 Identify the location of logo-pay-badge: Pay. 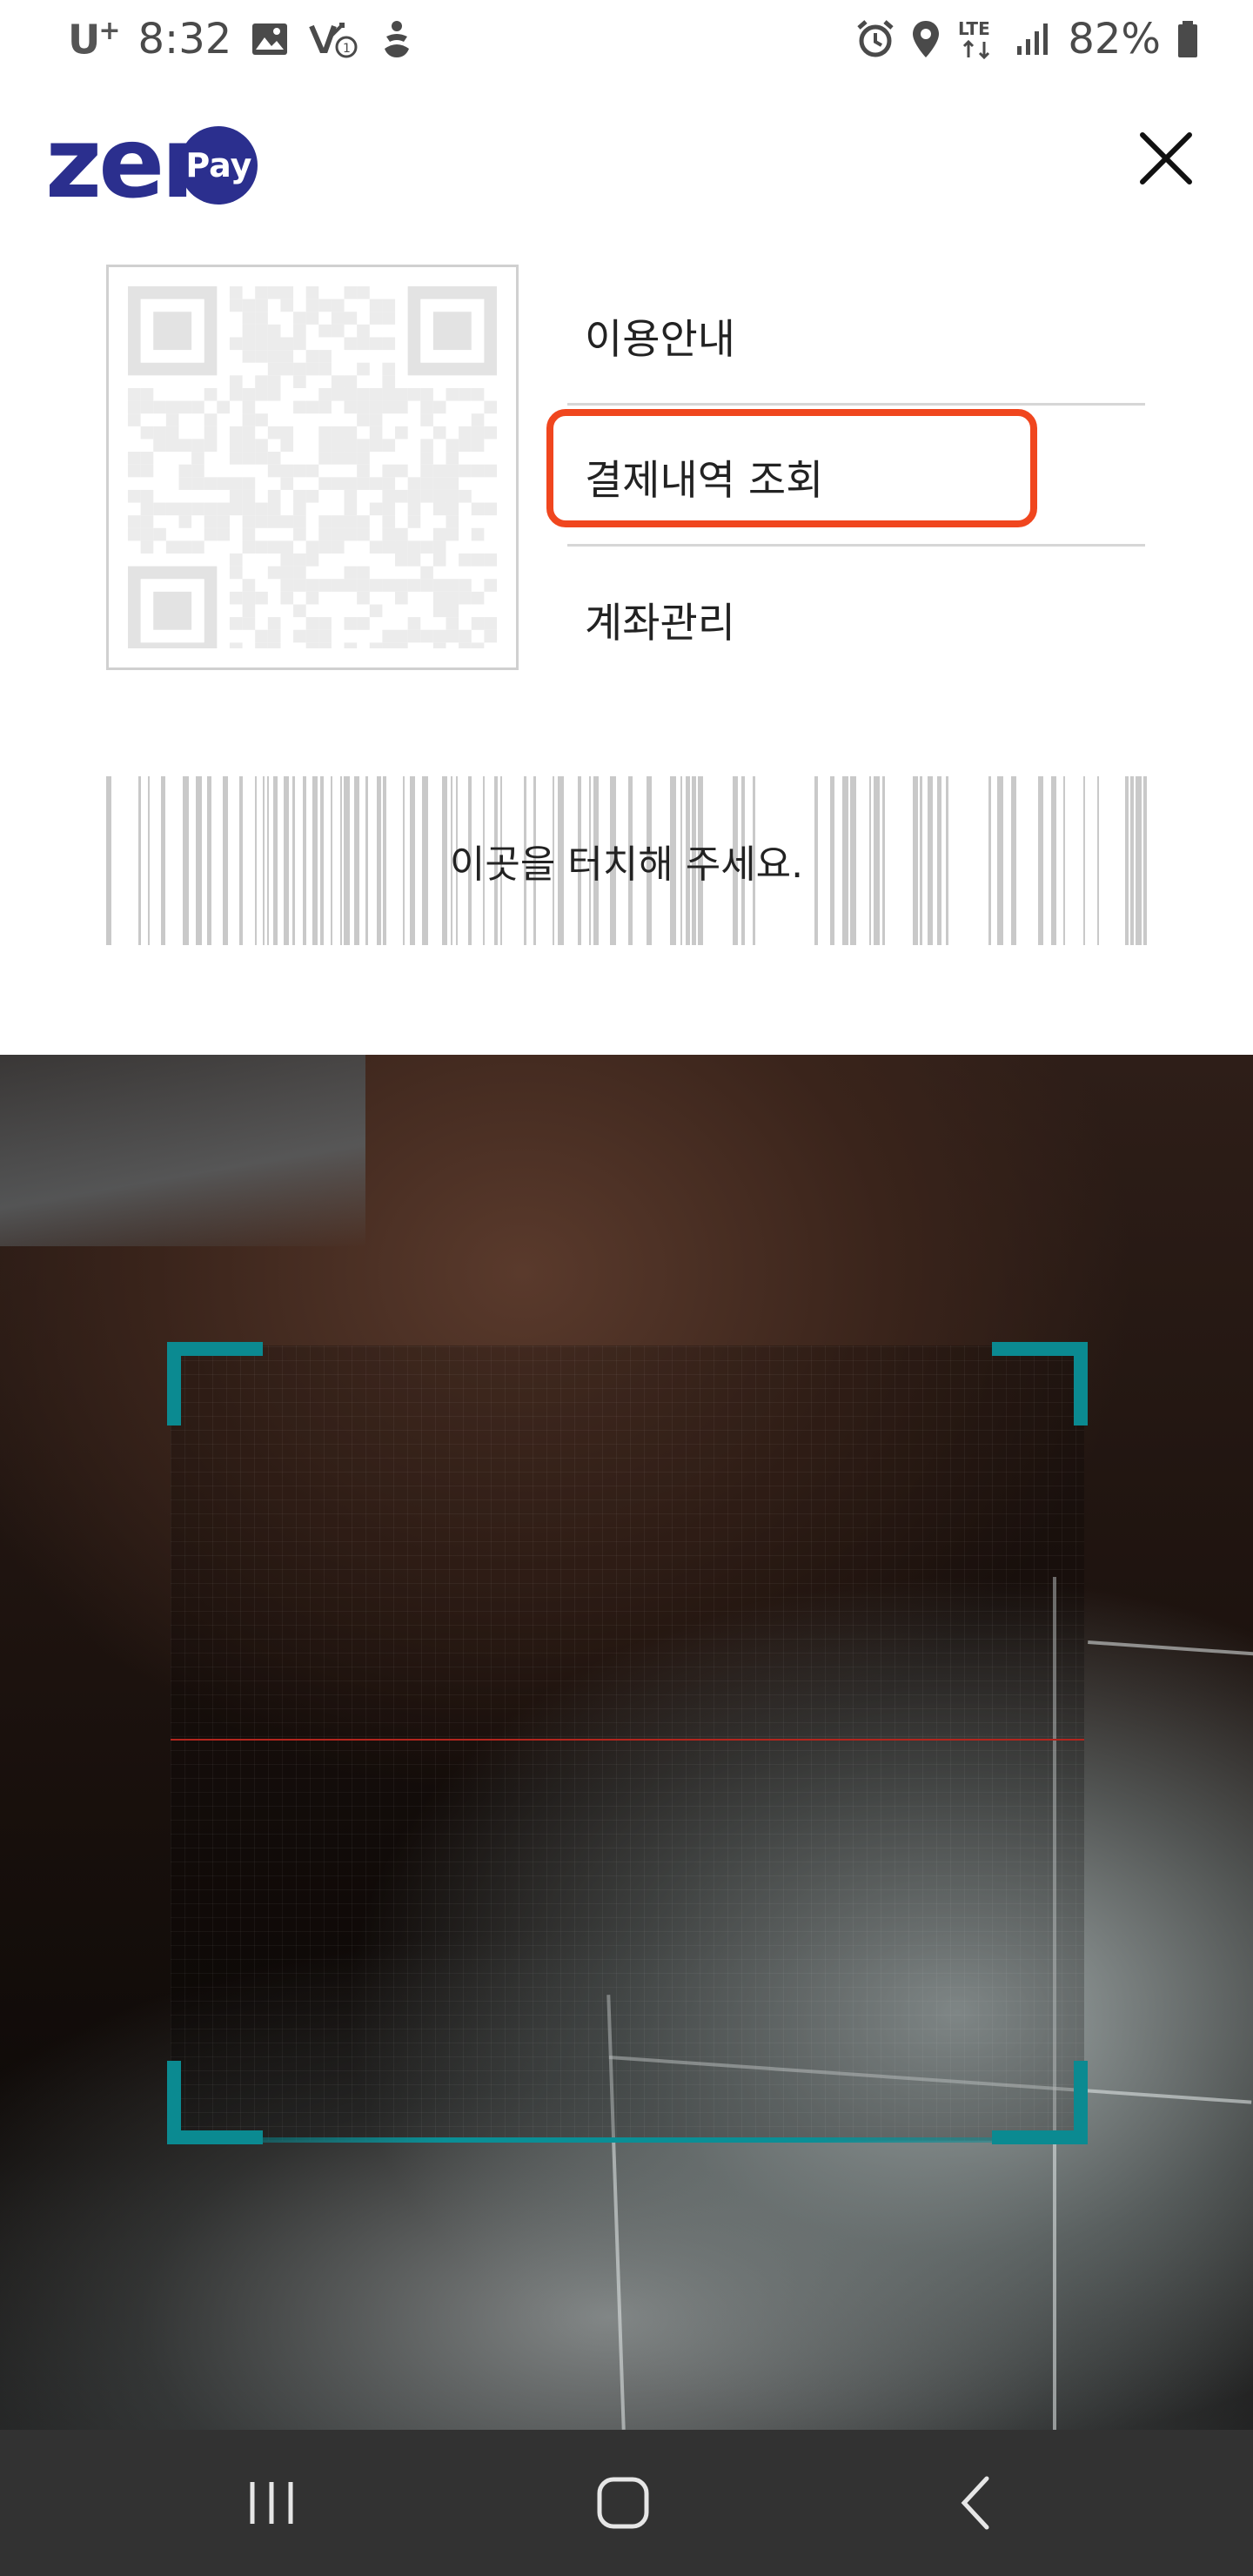
(218, 165).